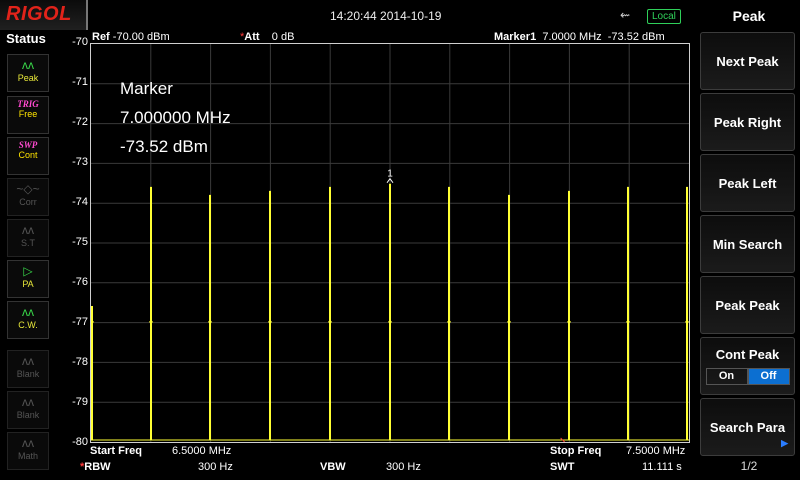 The height and width of the screenshot is (480, 800). I want to click on status-label: Cont, so click(28, 155).